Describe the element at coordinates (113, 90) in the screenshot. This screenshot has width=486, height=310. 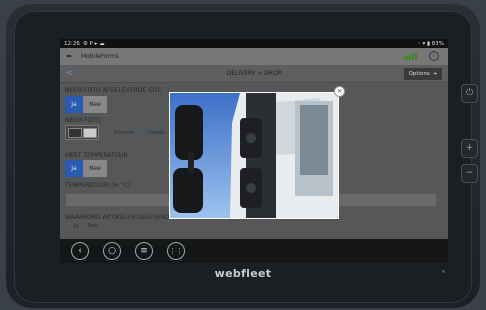
I see `question-photo-delivered: NEEM FOTO AFGELEVERDE GOE` at that location.